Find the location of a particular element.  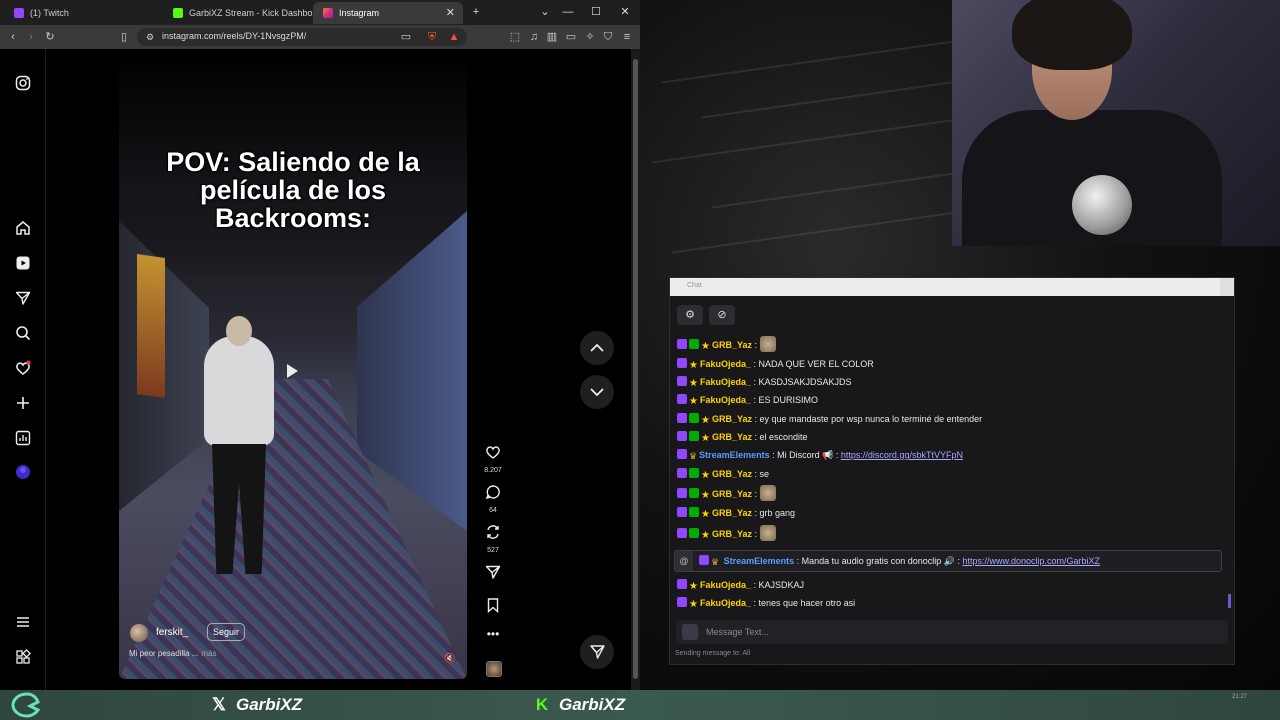

tab-instagram: Instagram ✕ is located at coordinates (388, 13).